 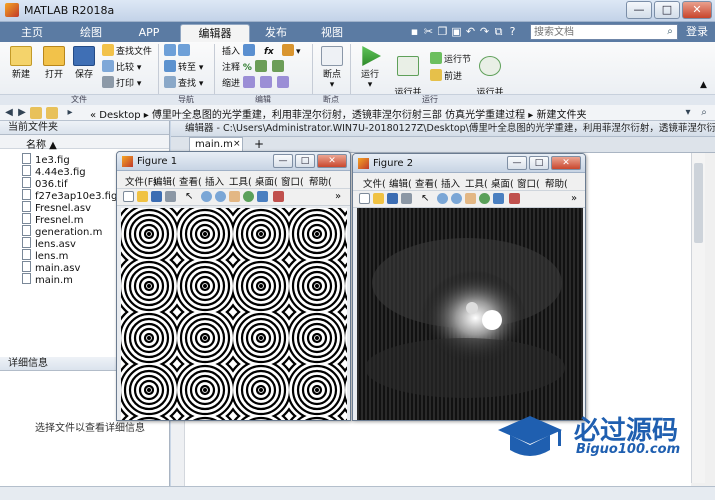 I want to click on open-button: 打开, so click(x=54, y=63).